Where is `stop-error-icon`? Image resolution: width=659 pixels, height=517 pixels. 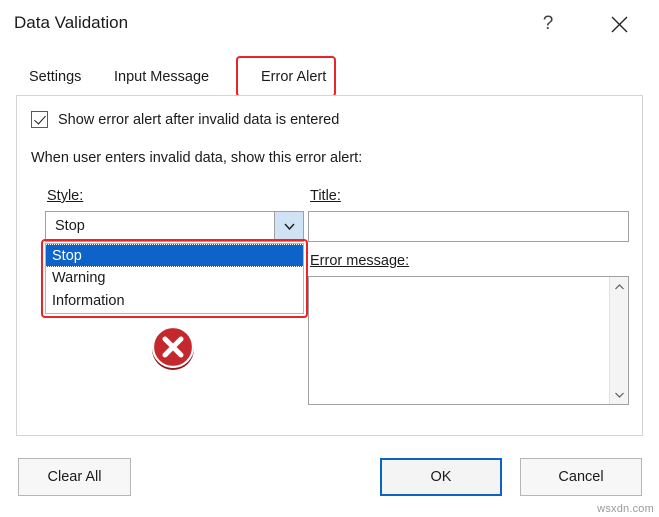 stop-error-icon is located at coordinates (173, 348).